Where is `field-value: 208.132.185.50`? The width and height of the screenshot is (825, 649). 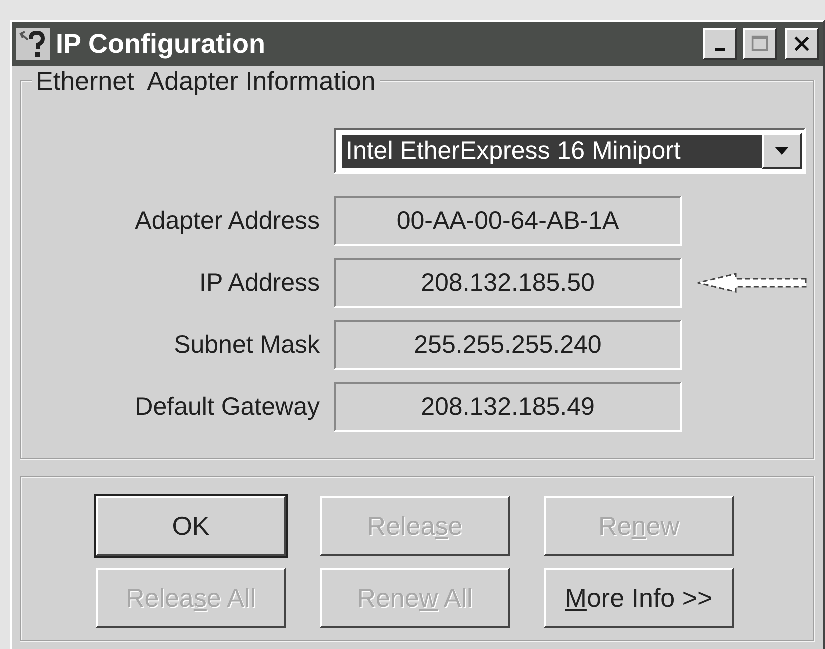 field-value: 208.132.185.50 is located at coordinates (508, 283).